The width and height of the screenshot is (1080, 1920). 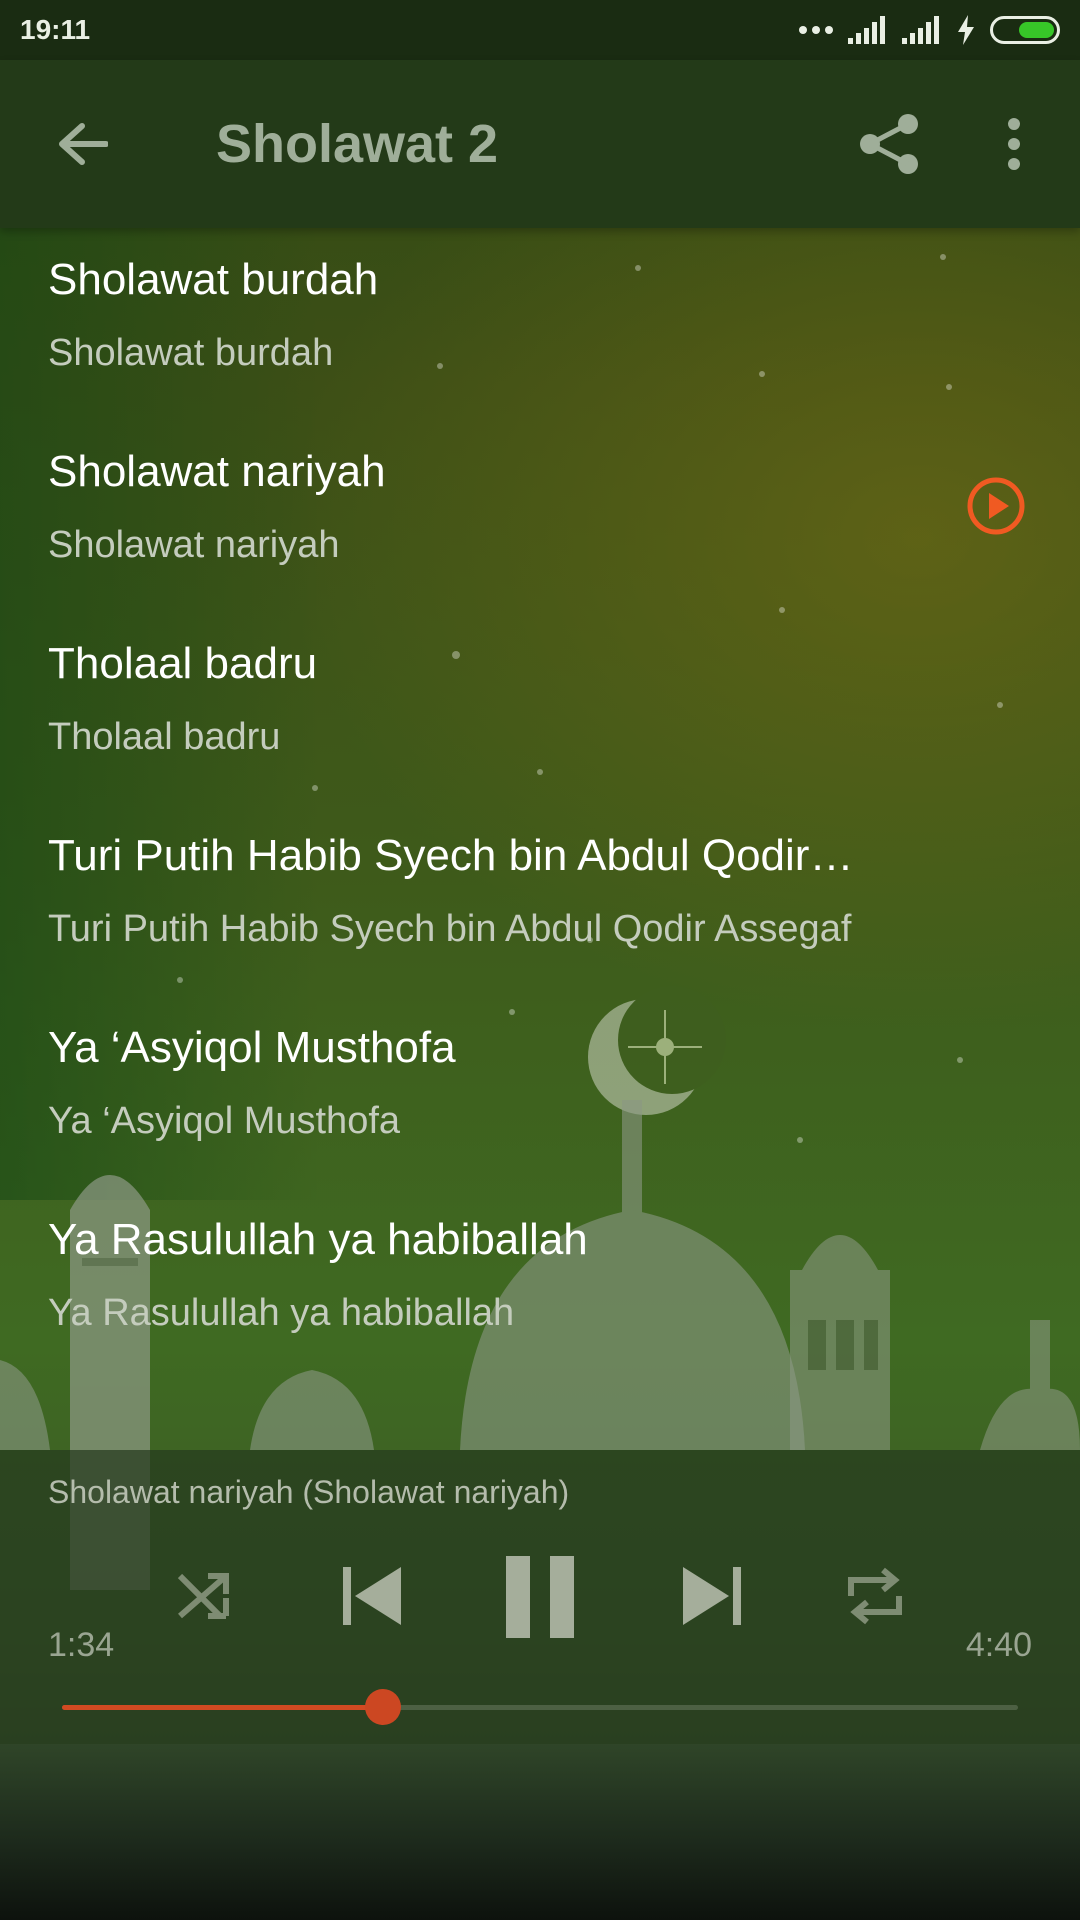 What do you see at coordinates (540, 324) in the screenshot?
I see `list-item: Sholawat burdah Sholawat burdah` at bounding box center [540, 324].